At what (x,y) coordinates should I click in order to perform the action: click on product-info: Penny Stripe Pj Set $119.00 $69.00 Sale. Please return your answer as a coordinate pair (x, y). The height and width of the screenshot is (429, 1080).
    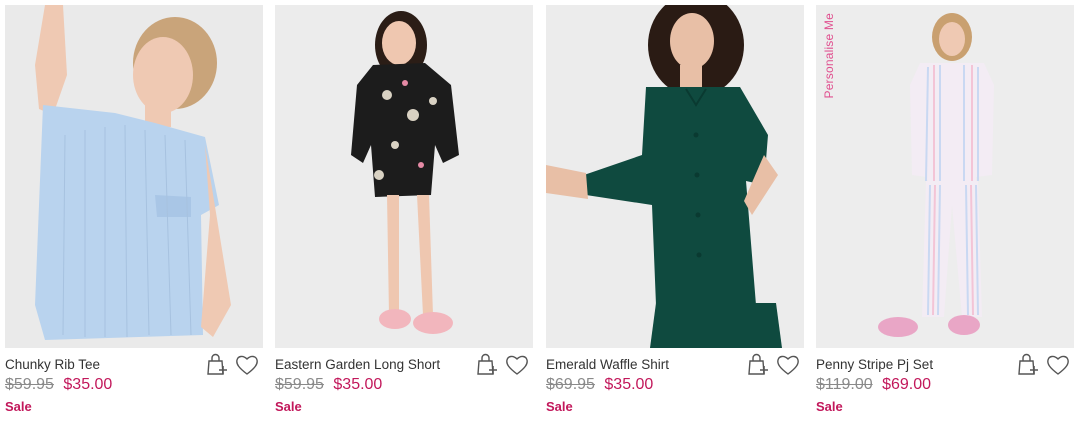
    Looking at the image, I should click on (945, 383).